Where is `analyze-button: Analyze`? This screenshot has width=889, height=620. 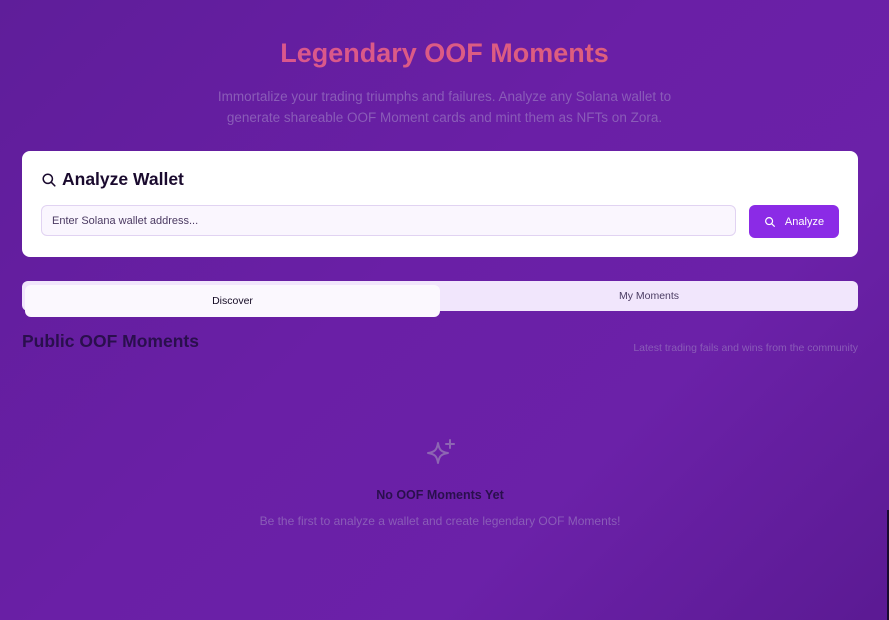 analyze-button: Analyze is located at coordinates (794, 221).